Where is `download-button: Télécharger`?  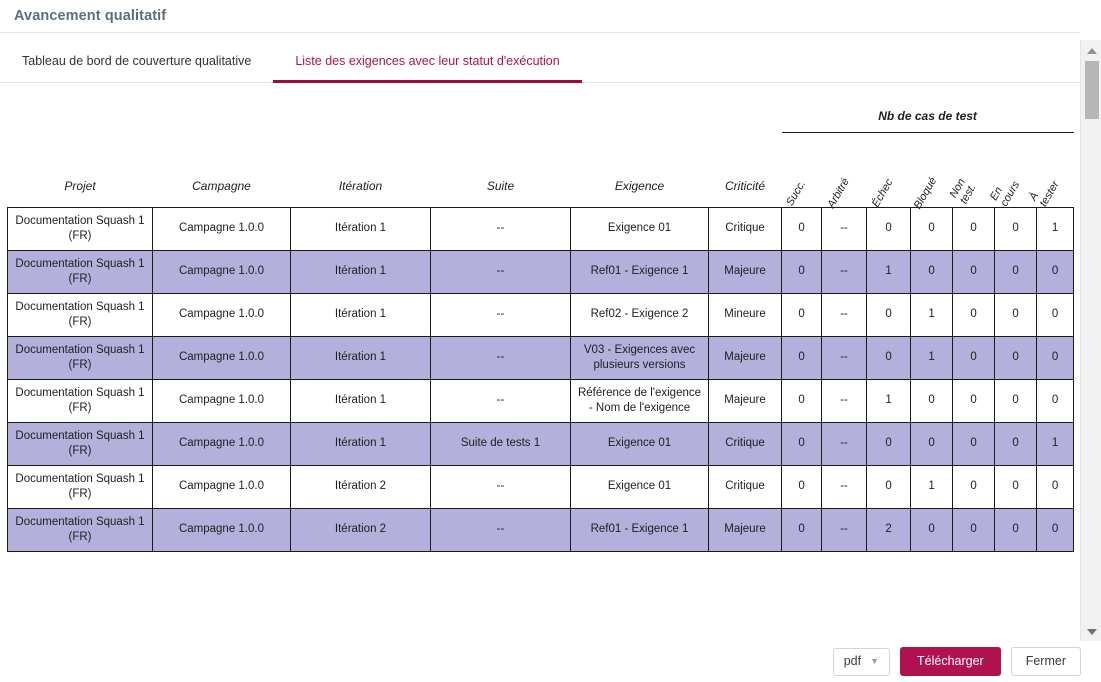
download-button: Télécharger is located at coordinates (950, 661).